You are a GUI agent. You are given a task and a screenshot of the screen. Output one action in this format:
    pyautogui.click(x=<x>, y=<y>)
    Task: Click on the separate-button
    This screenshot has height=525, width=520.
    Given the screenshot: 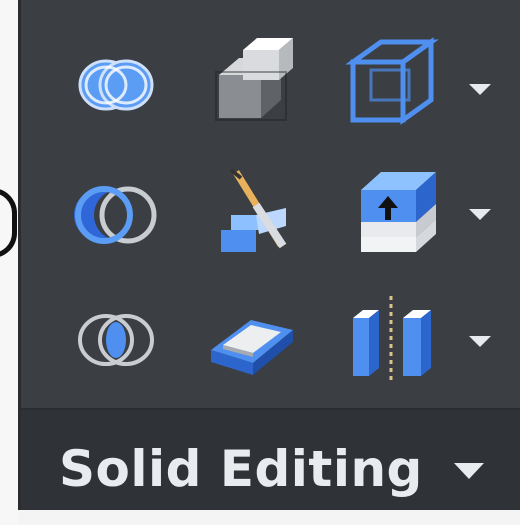 What is the action you would take?
    pyautogui.click(x=391, y=338)
    